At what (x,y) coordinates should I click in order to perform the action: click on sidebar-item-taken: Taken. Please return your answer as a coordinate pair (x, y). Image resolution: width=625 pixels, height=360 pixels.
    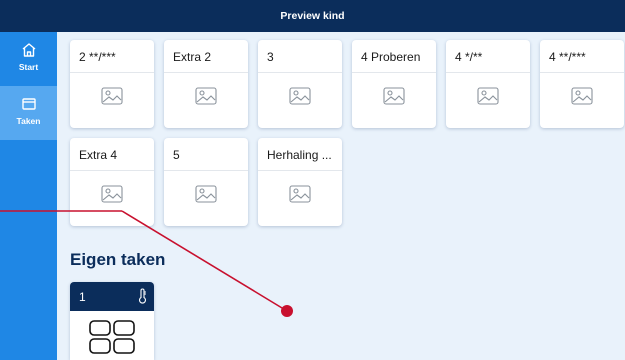
    Looking at the image, I should click on (28, 113).